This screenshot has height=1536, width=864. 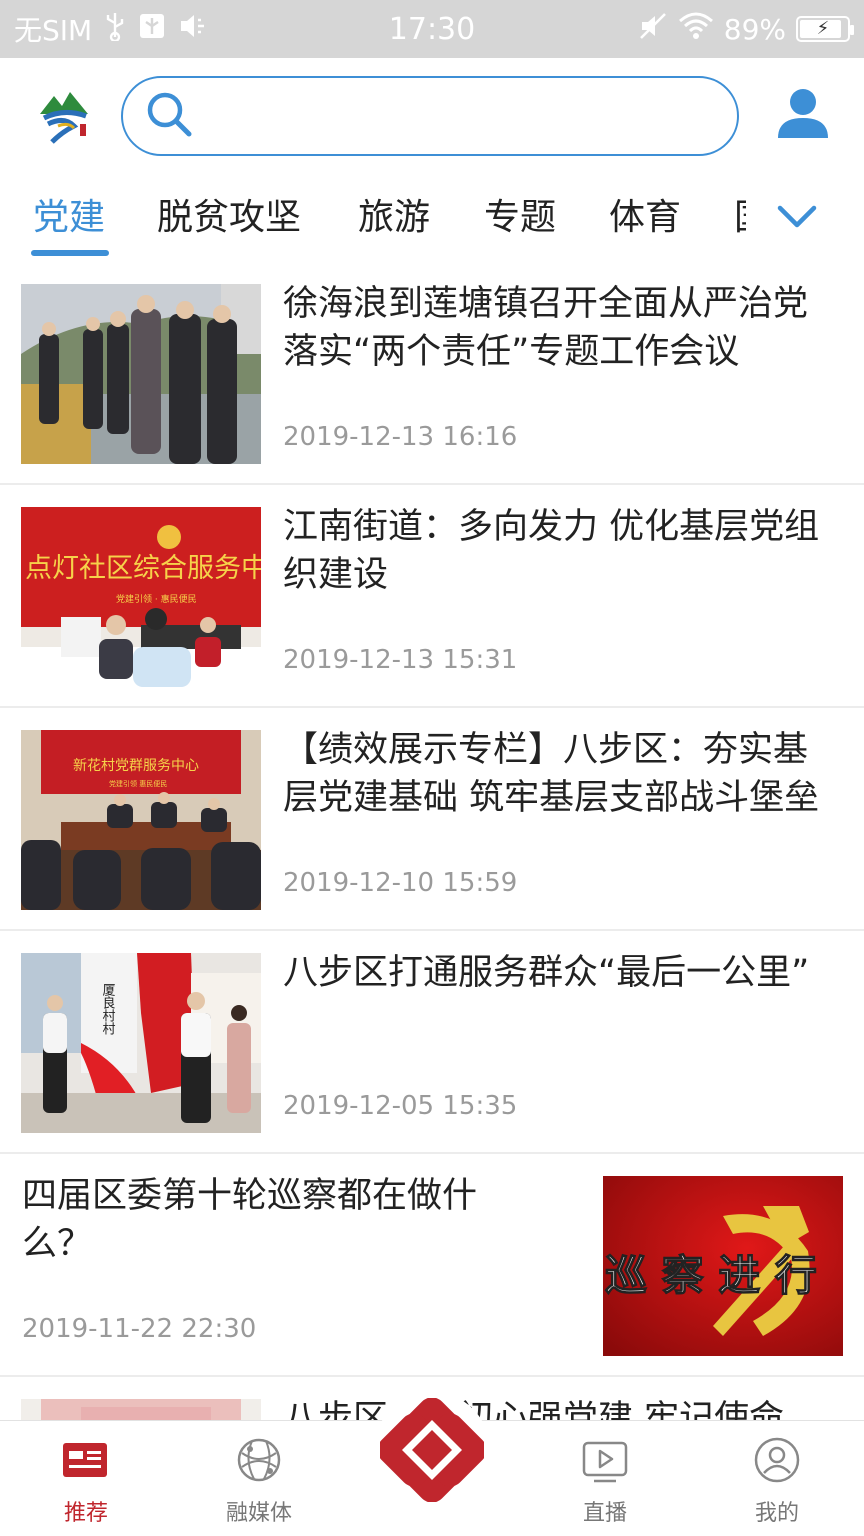 What do you see at coordinates (400, 883) in the screenshot?
I see `news-time: 2019-12-10 15:59` at bounding box center [400, 883].